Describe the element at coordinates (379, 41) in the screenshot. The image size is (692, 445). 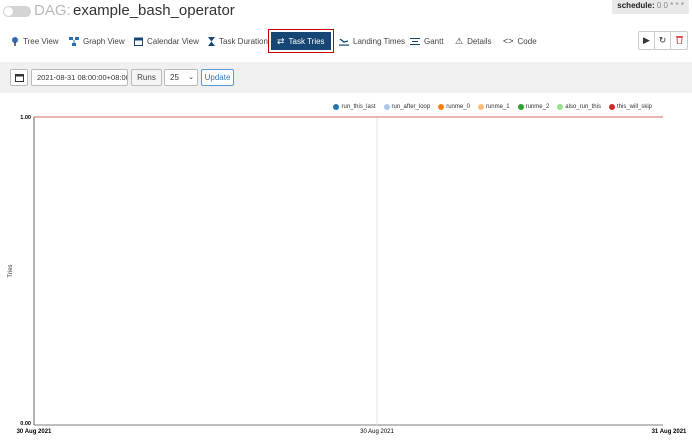
I see `tab-label: Landing Times` at that location.